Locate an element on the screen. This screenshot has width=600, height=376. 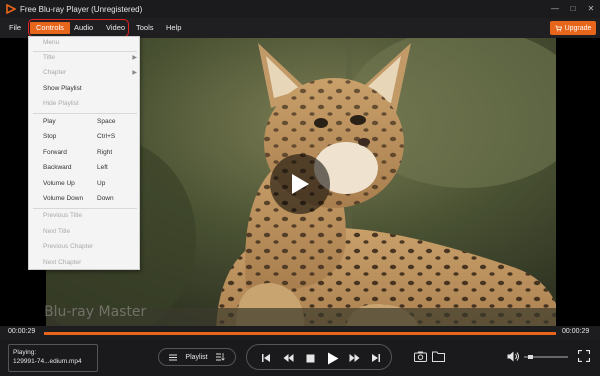
menu-item-volume-up: Volume Up Up is located at coordinates (90, 184).